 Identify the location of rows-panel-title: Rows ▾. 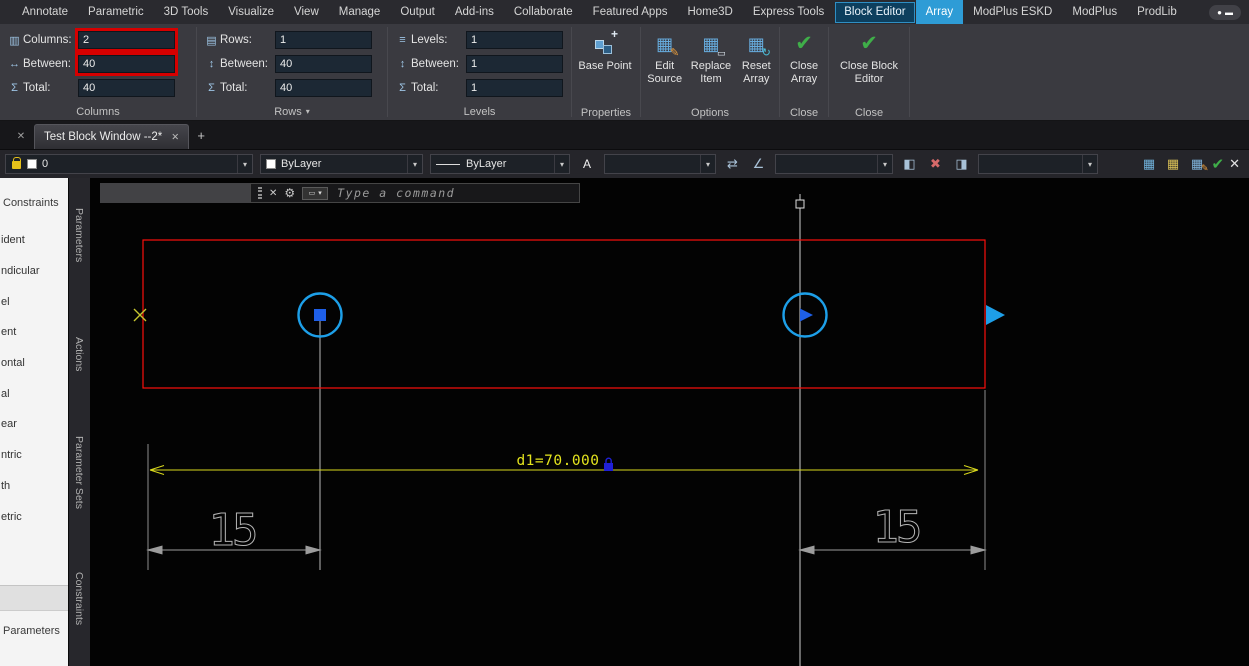
(292, 111).